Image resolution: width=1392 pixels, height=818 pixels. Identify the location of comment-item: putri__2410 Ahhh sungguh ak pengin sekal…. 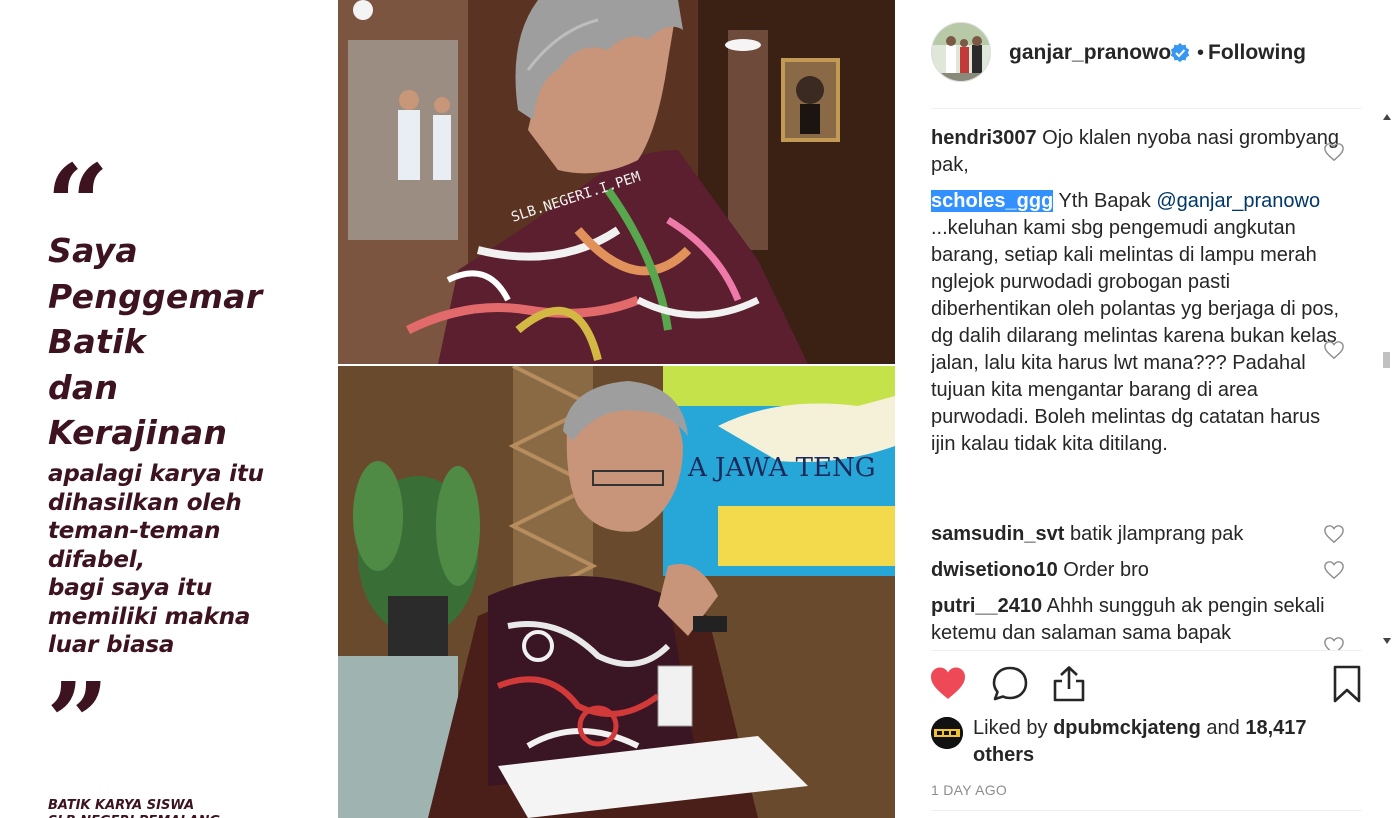
(1136, 620).